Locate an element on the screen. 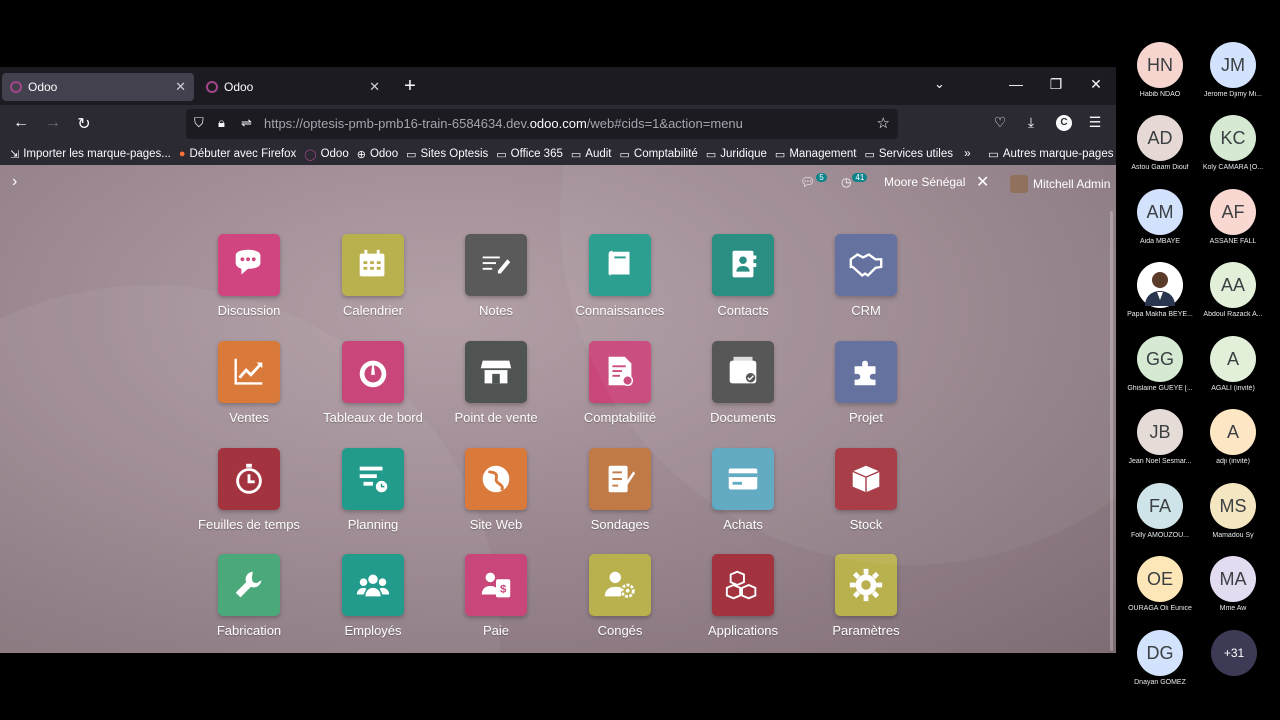  menu-icon: ☰ is located at coordinates (1095, 122).